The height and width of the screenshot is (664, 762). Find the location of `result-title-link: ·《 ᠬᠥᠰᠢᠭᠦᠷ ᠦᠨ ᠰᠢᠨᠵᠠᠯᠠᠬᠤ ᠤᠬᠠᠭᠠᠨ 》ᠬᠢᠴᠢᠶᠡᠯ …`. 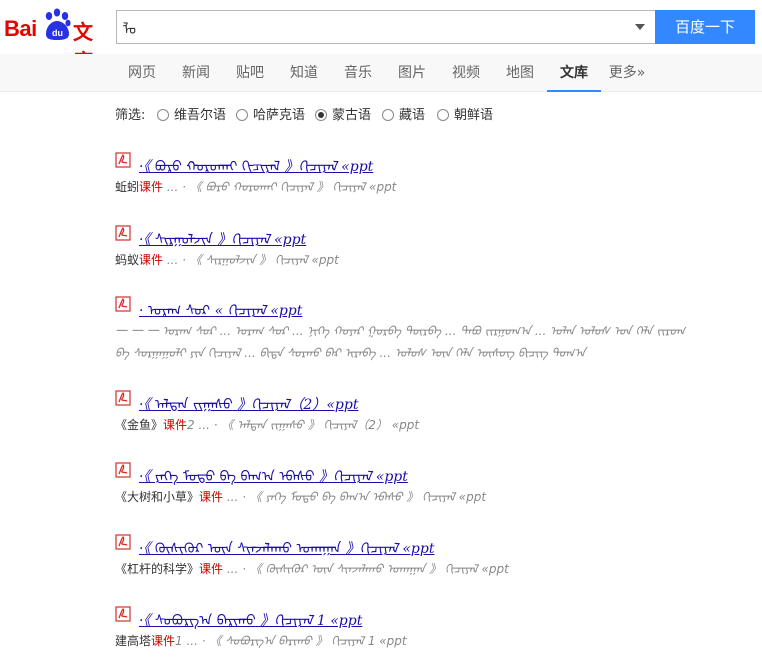

result-title-link: ·《 ᠬᠥᠰᠢᠭᠦᠷ ᠦᠨ ᠰᠢᠨᠵᠠᠯᠠᠬᠤ ᠤᠬᠠᠭᠠᠨ 》ᠬᠢᠴᠢᠶᠡᠯ … is located at coordinates (286, 546).